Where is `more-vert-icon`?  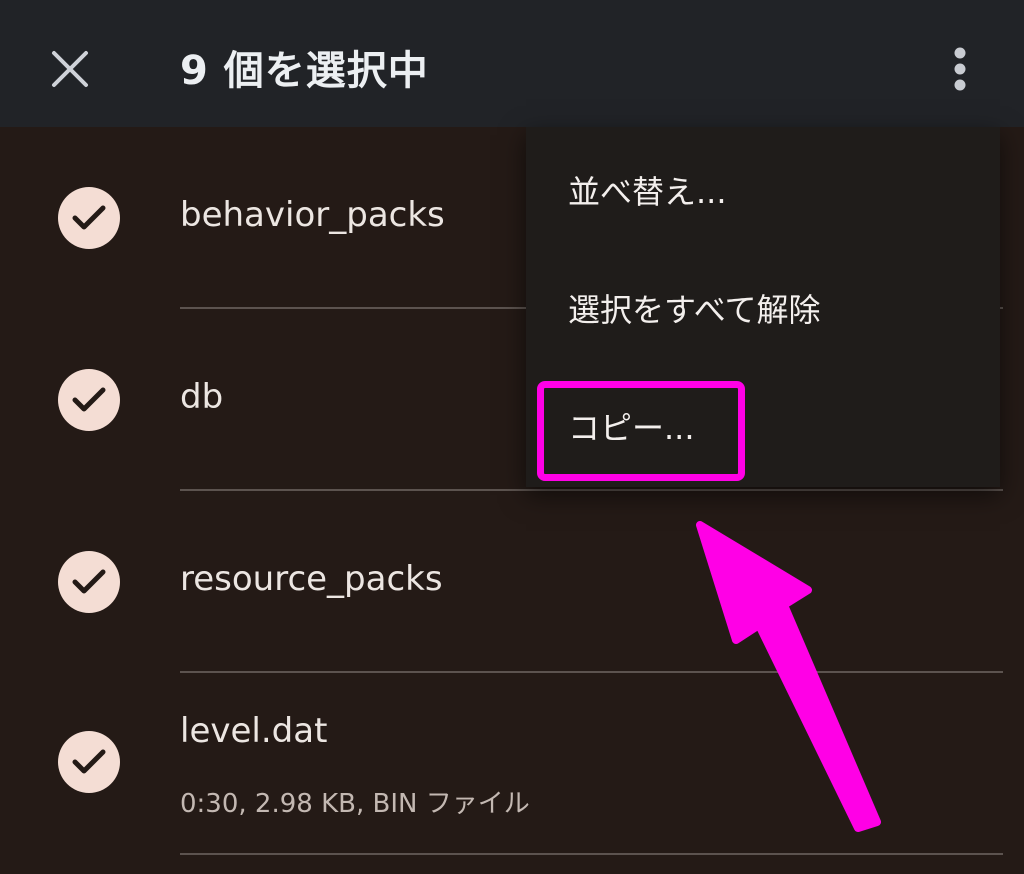 more-vert-icon is located at coordinates (960, 69).